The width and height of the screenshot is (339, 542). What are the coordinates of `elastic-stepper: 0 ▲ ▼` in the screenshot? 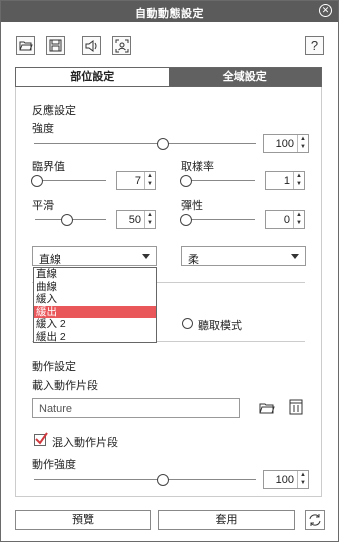 It's located at (285, 219).